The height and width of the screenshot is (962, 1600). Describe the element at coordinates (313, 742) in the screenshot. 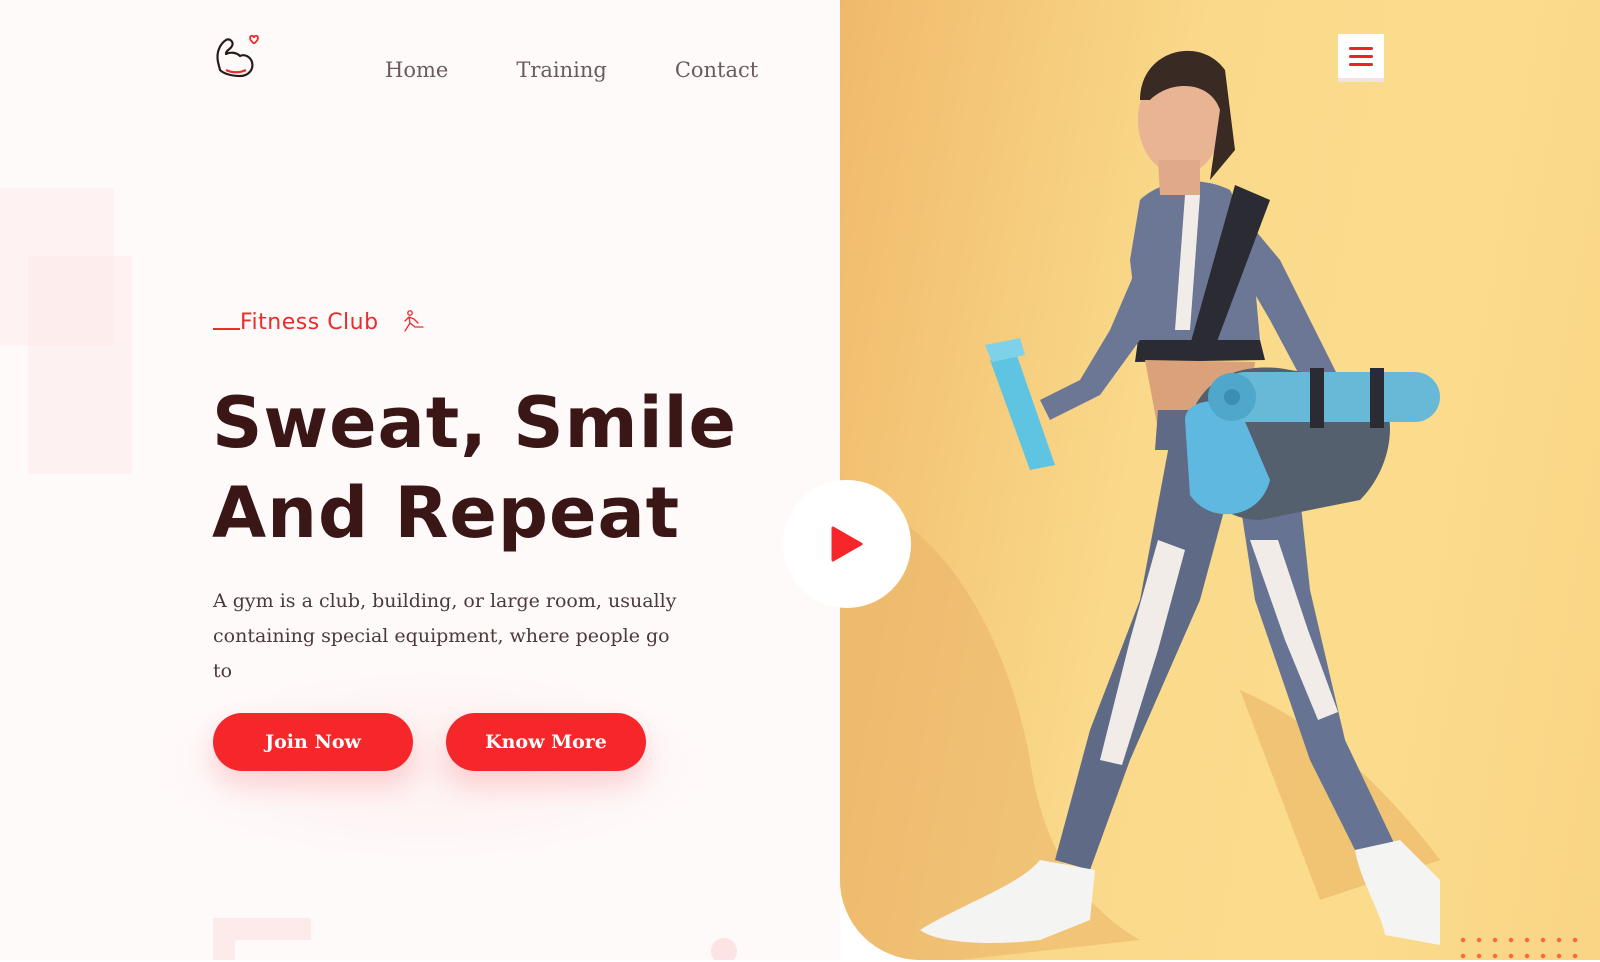

I see `join-now-button: Join Now` at that location.